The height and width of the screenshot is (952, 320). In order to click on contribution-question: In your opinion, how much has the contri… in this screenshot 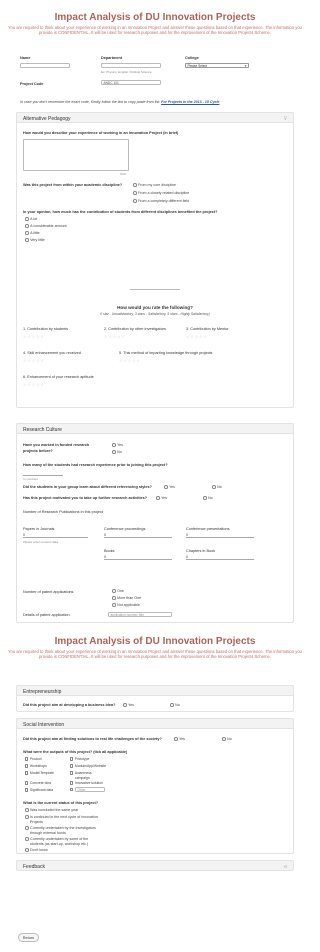, I will do `click(120, 212)`.